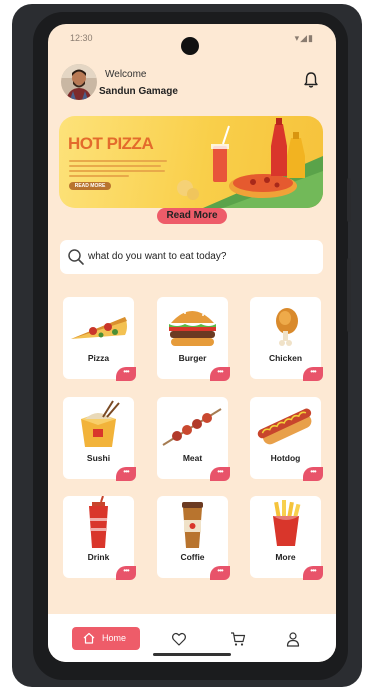 The width and height of the screenshot is (365, 691). Describe the element at coordinates (192, 654) in the screenshot. I see `home-indicator` at that location.